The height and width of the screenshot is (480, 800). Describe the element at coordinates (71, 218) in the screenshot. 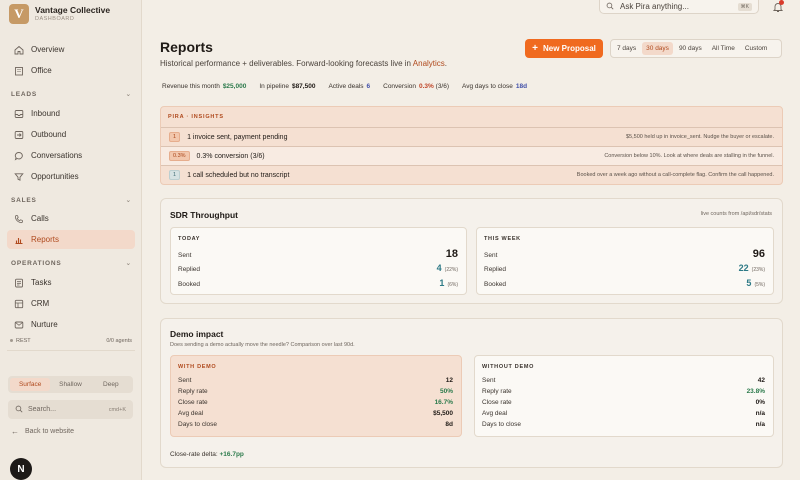

I see `sidebar-item-calls: Calls` at that location.